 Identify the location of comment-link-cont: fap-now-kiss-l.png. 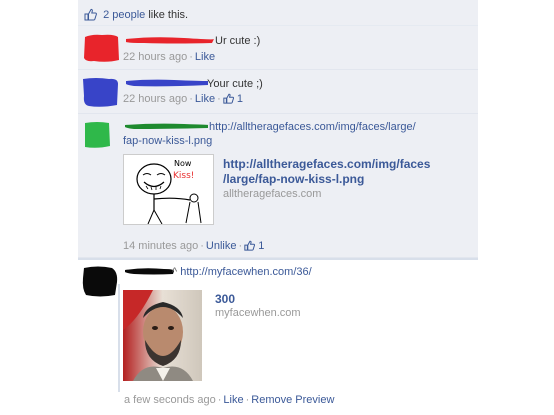
(167, 141).